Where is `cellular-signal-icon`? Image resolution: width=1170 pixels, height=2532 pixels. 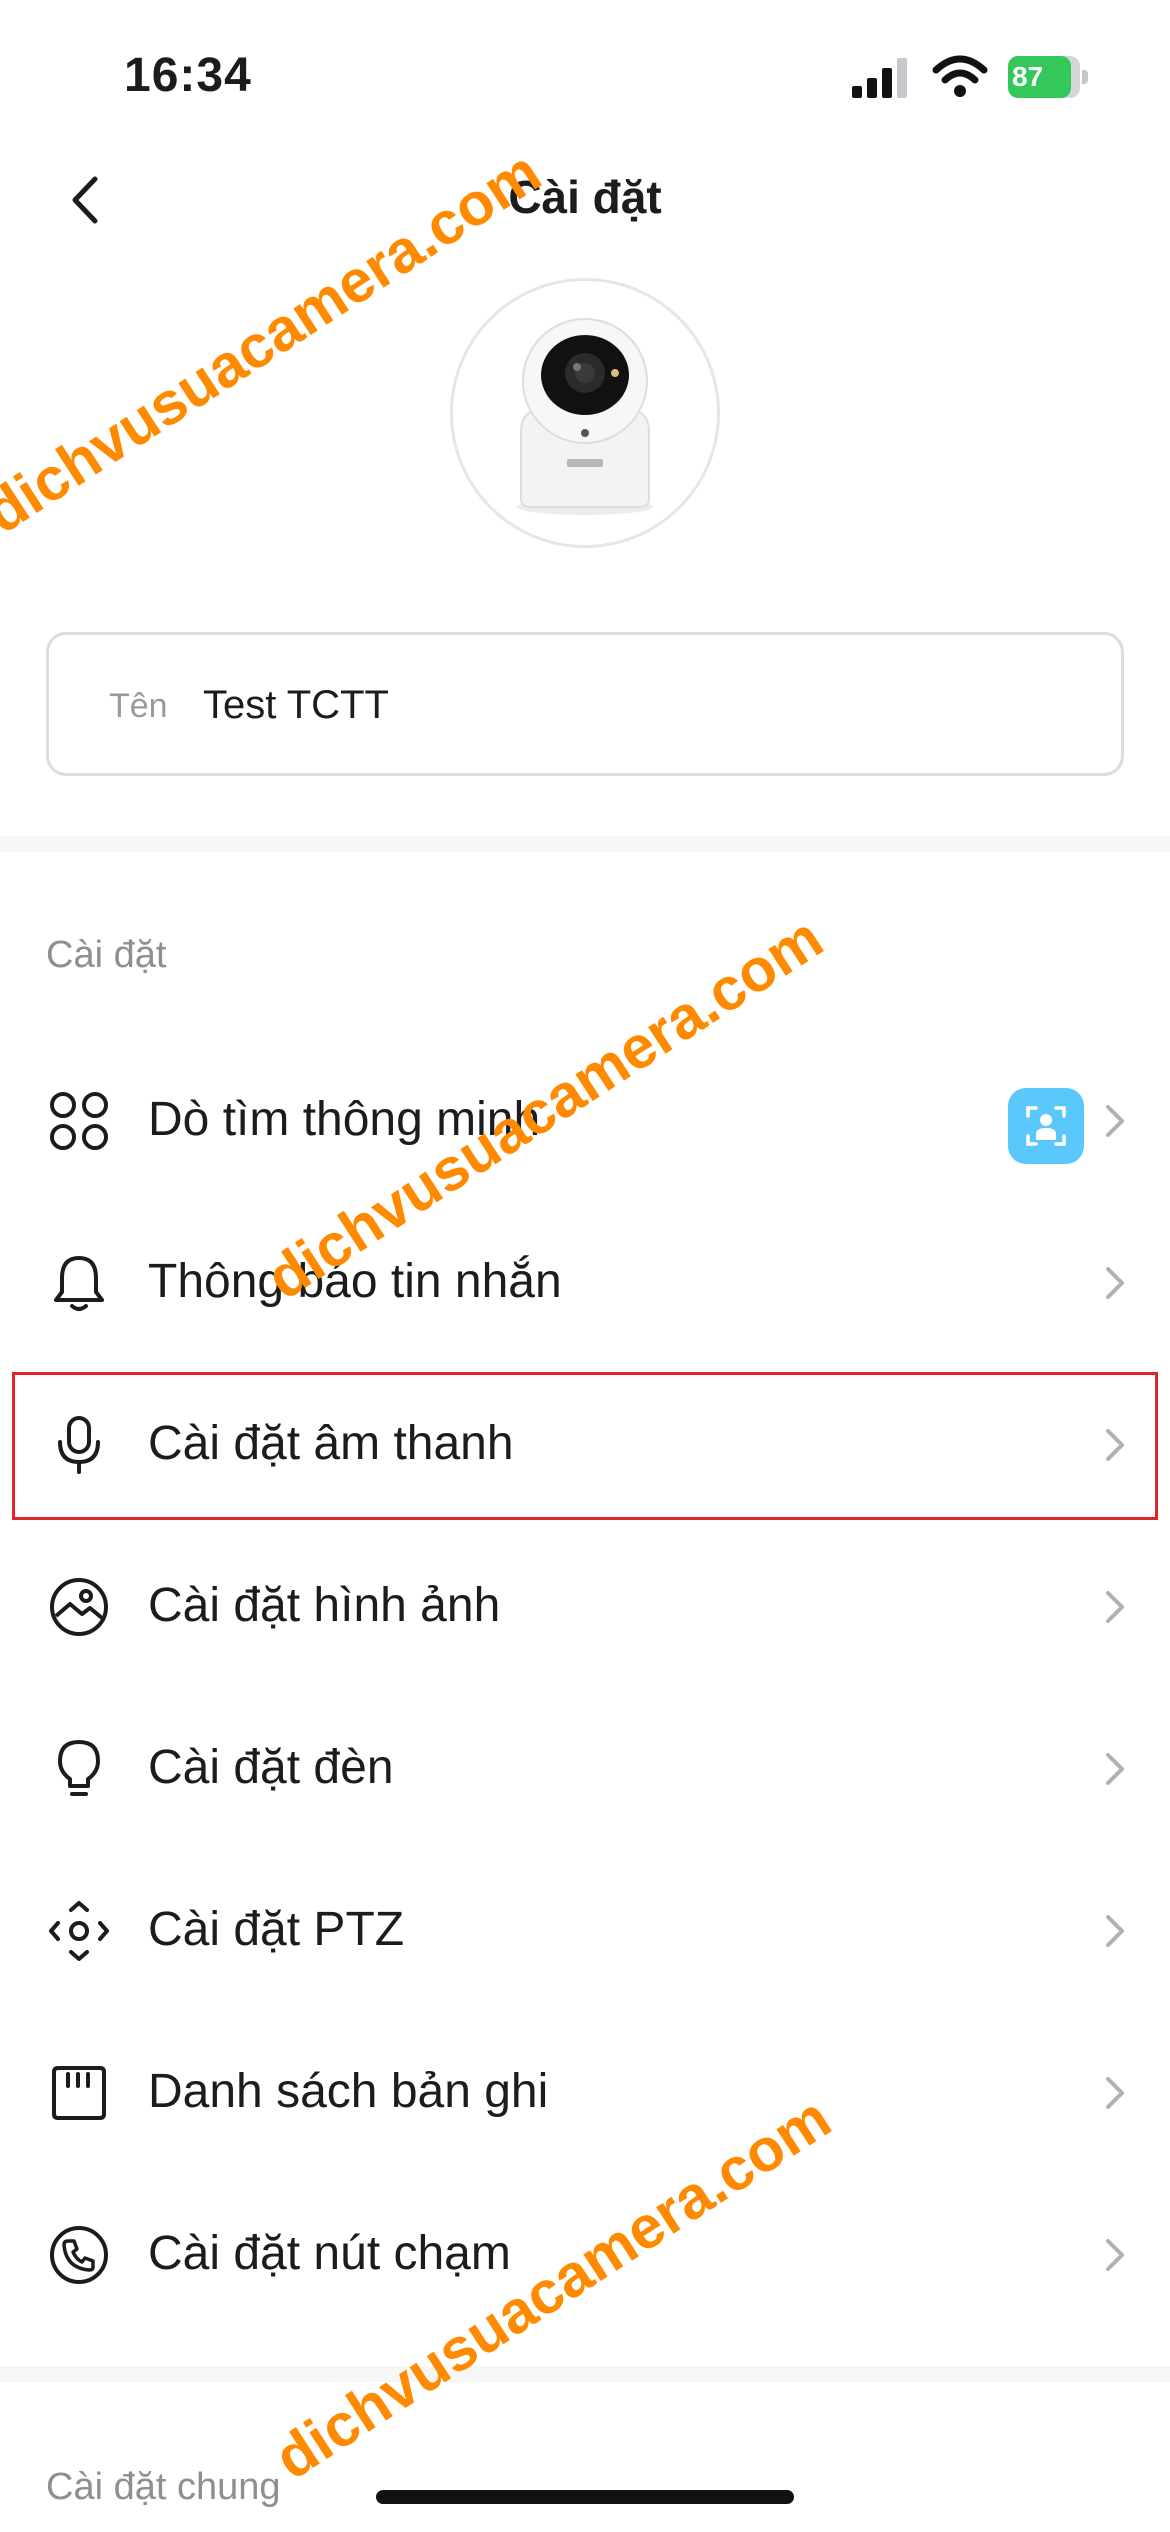
cellular-signal-icon is located at coordinates (879, 78).